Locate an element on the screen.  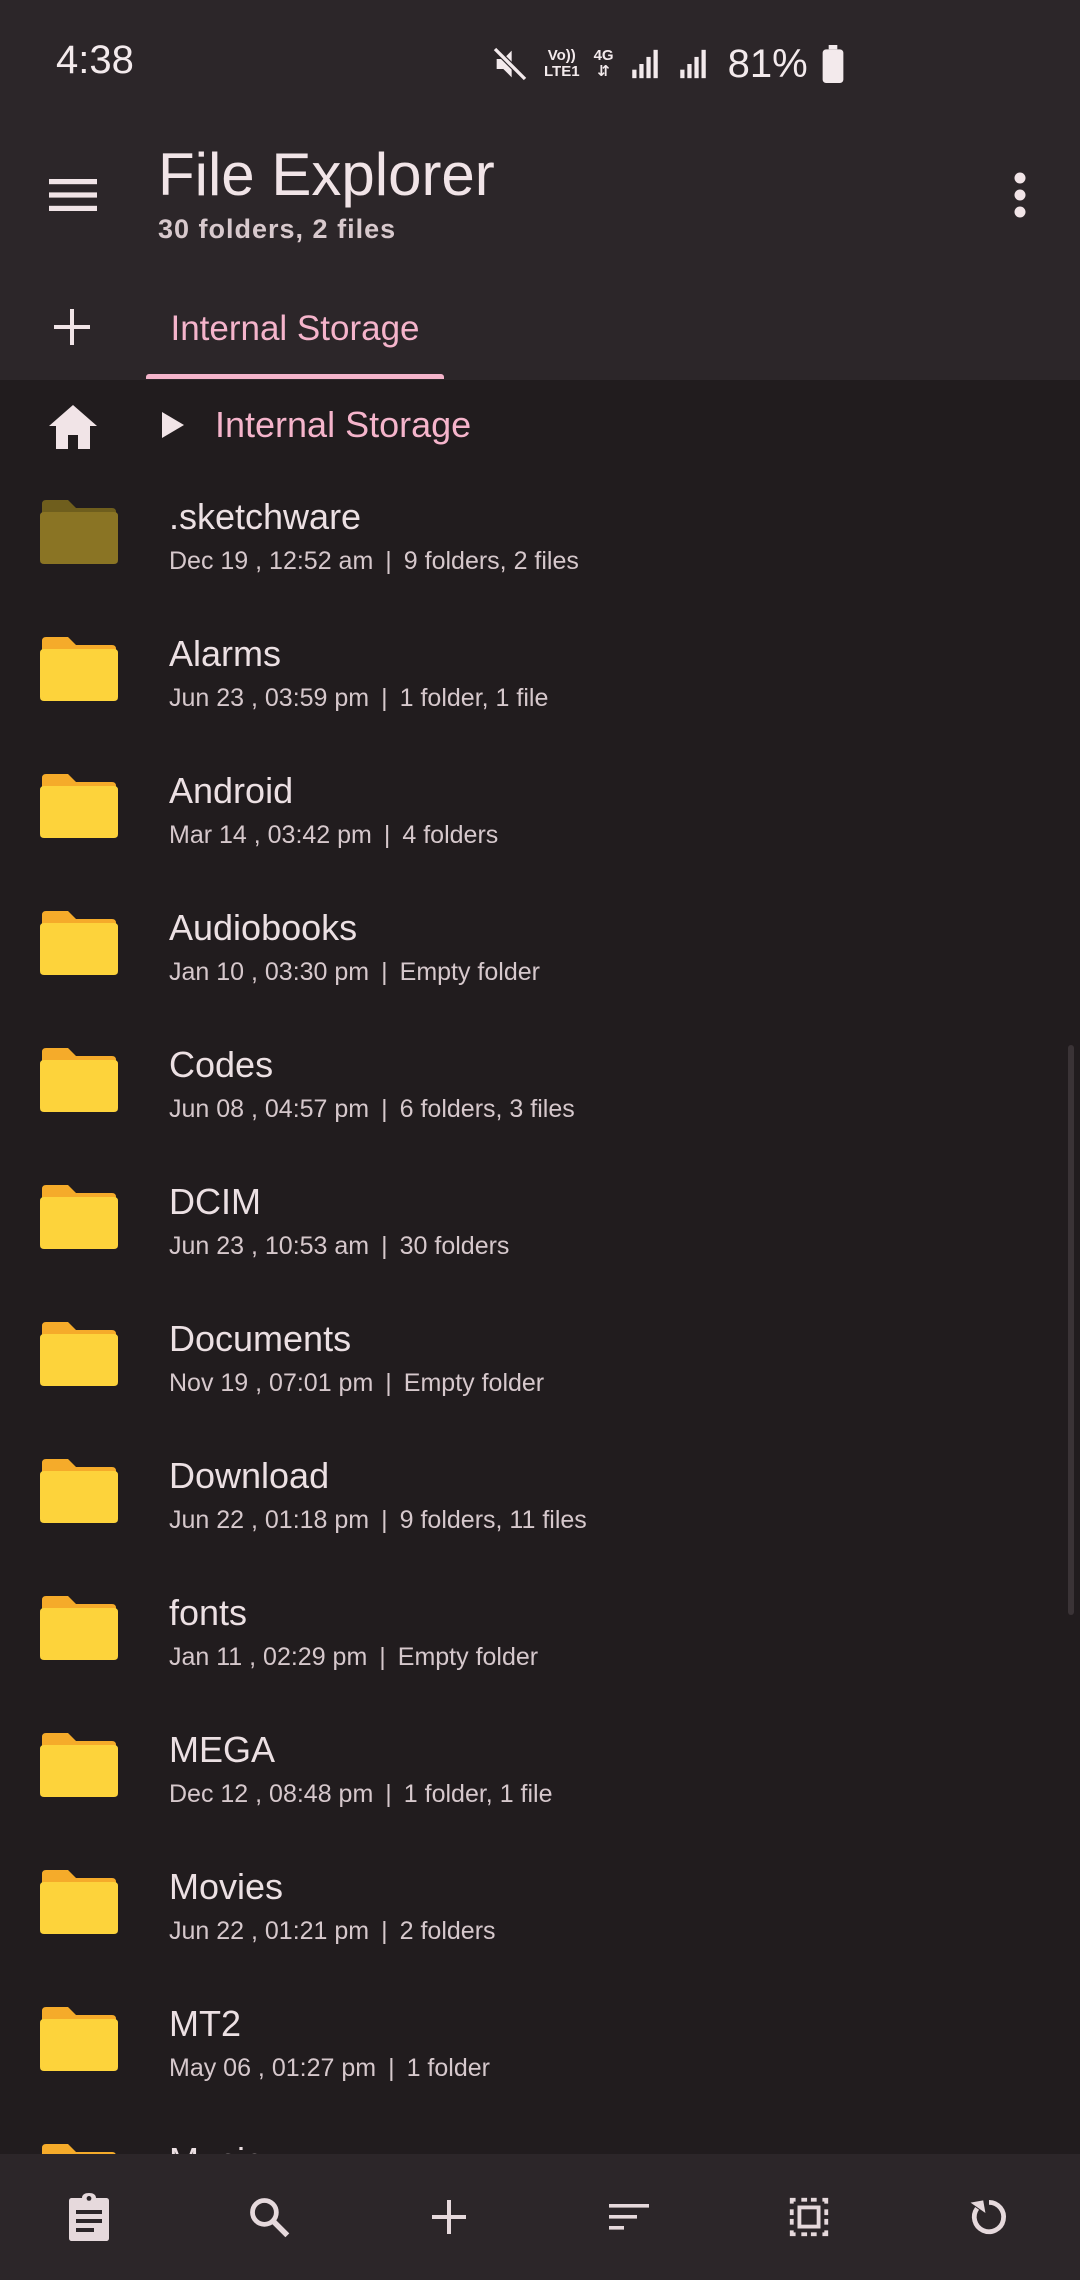
file-name: MT2 is located at coordinates (205, 2023).